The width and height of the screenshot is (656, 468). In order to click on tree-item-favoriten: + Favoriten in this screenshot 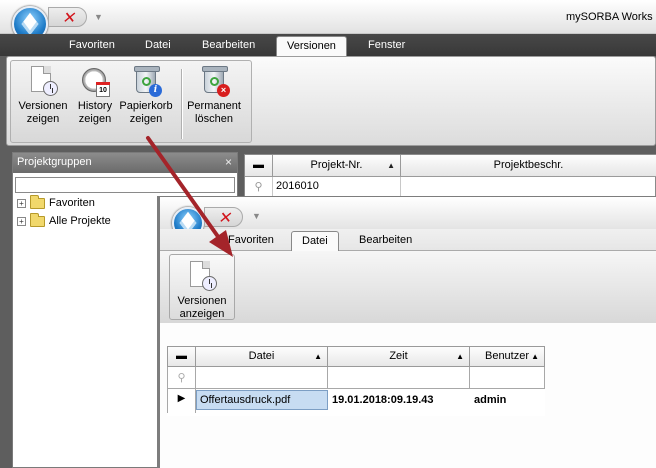, I will do `click(56, 202)`.